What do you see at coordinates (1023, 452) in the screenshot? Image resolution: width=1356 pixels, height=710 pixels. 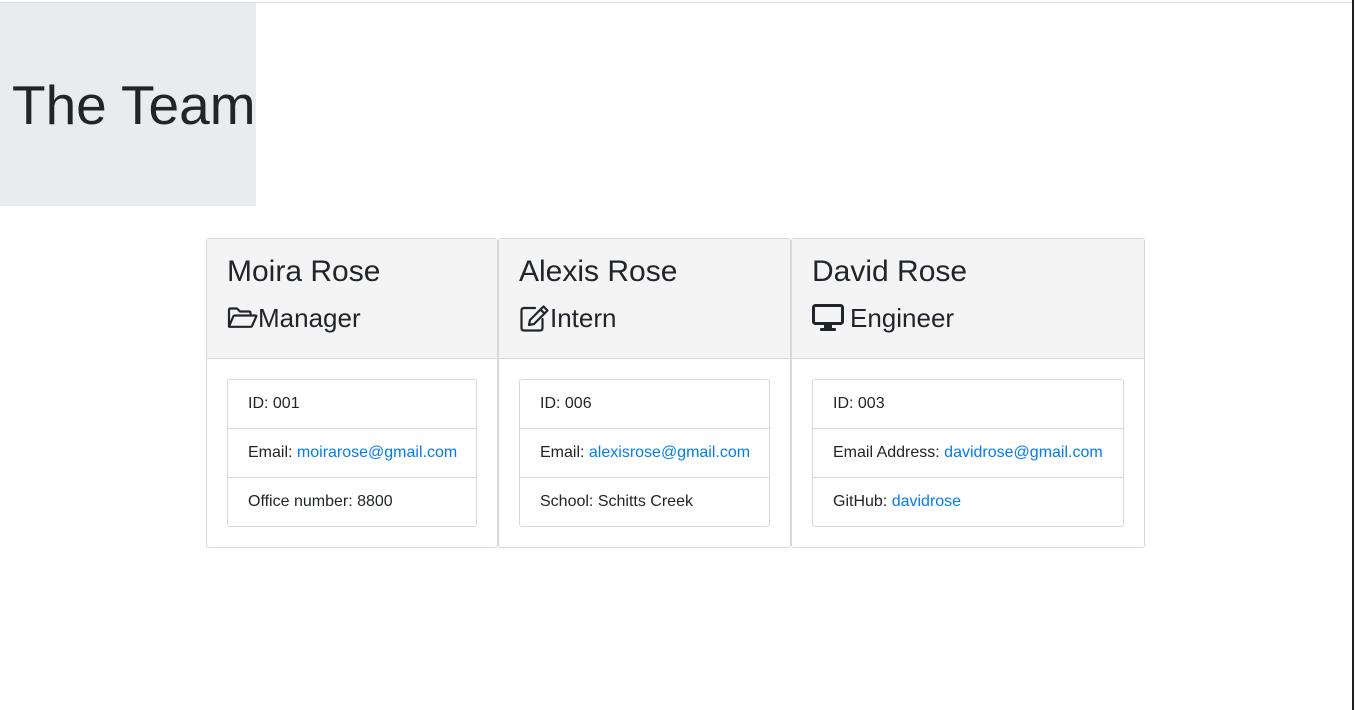 I see `email-link: davidrose@gmail.com` at bounding box center [1023, 452].